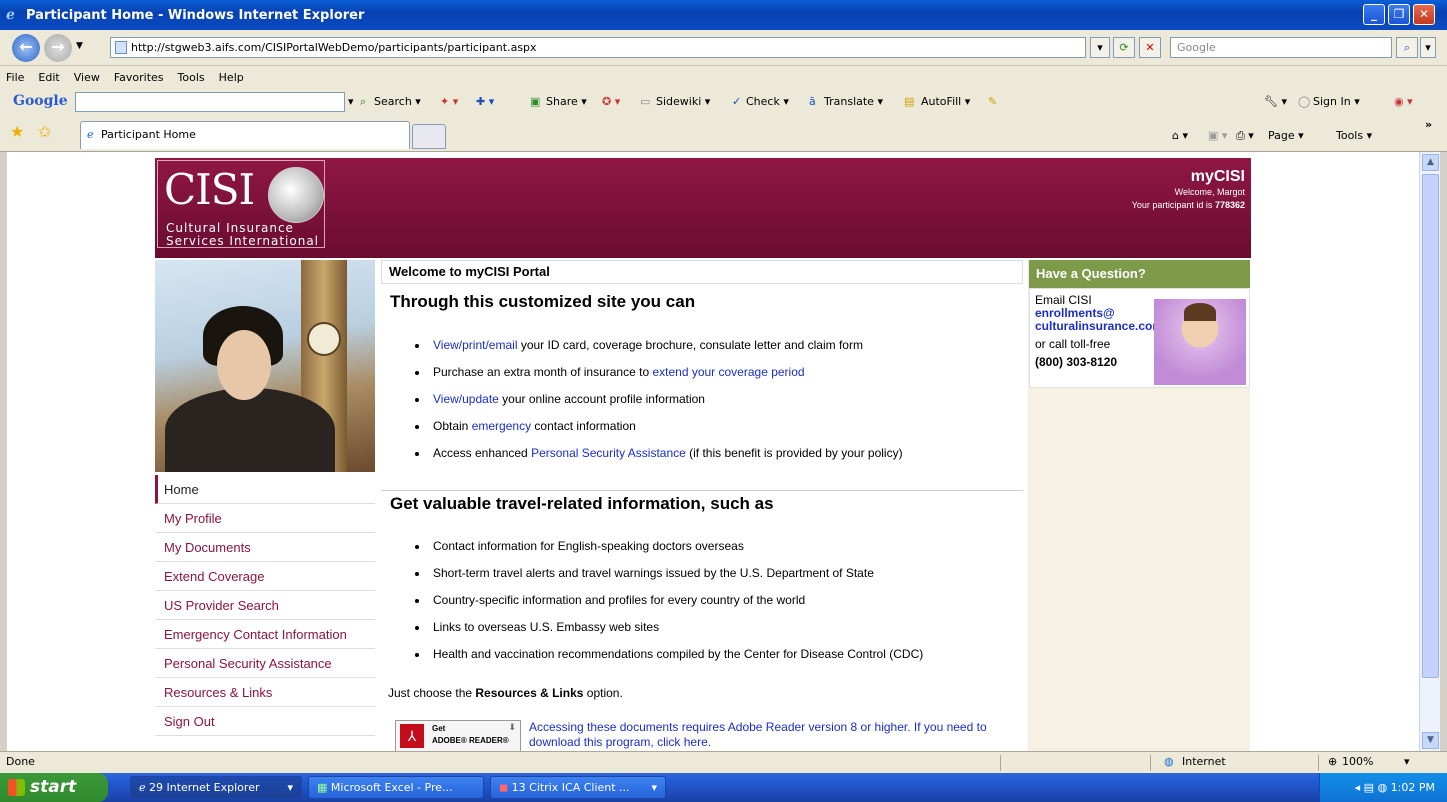 This screenshot has width=1447, height=802. Describe the element at coordinates (1100, 47) in the screenshot. I see `address-dropdown-button: ▾` at that location.